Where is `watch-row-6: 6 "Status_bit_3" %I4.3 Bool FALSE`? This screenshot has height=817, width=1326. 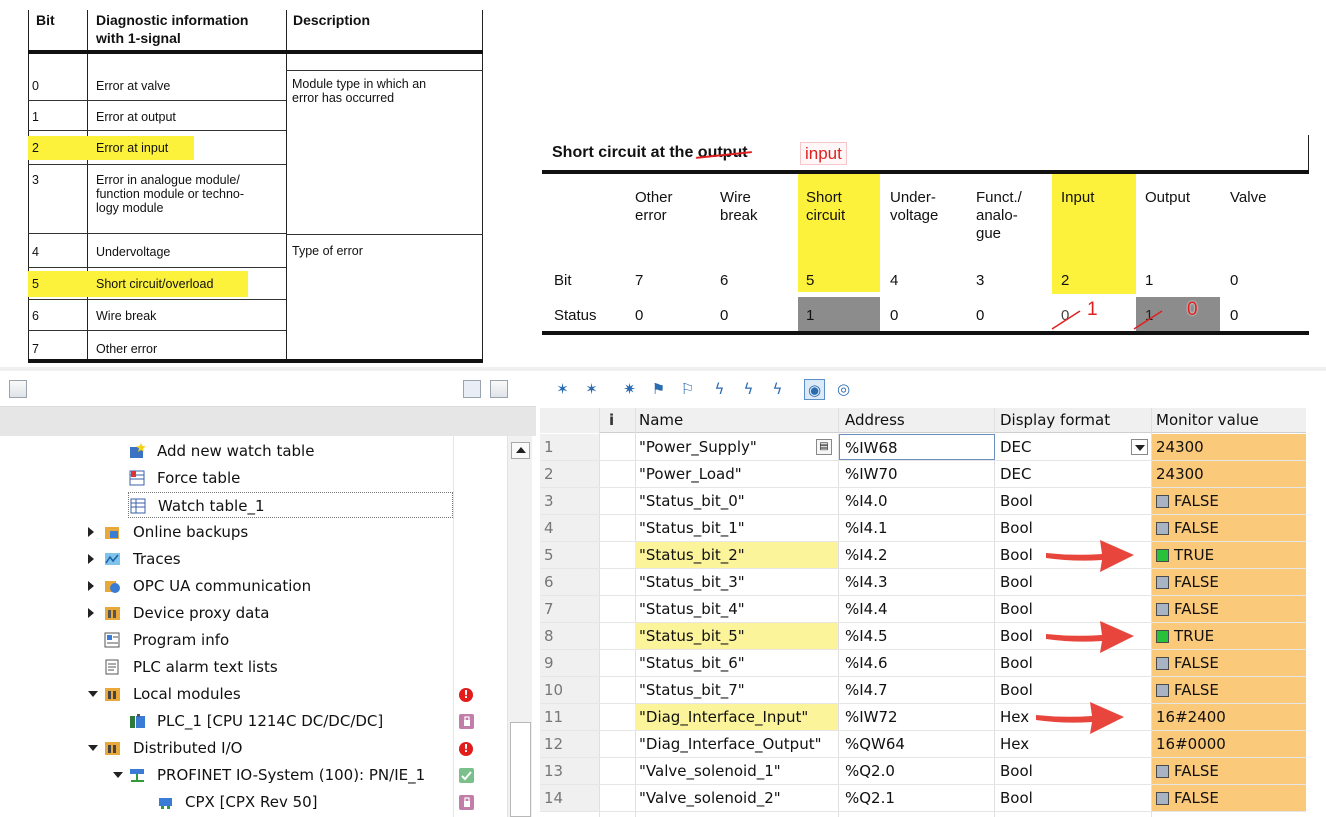
watch-row-6: 6 "Status_bit_3" %I4.3 Bool FALSE is located at coordinates (923, 582).